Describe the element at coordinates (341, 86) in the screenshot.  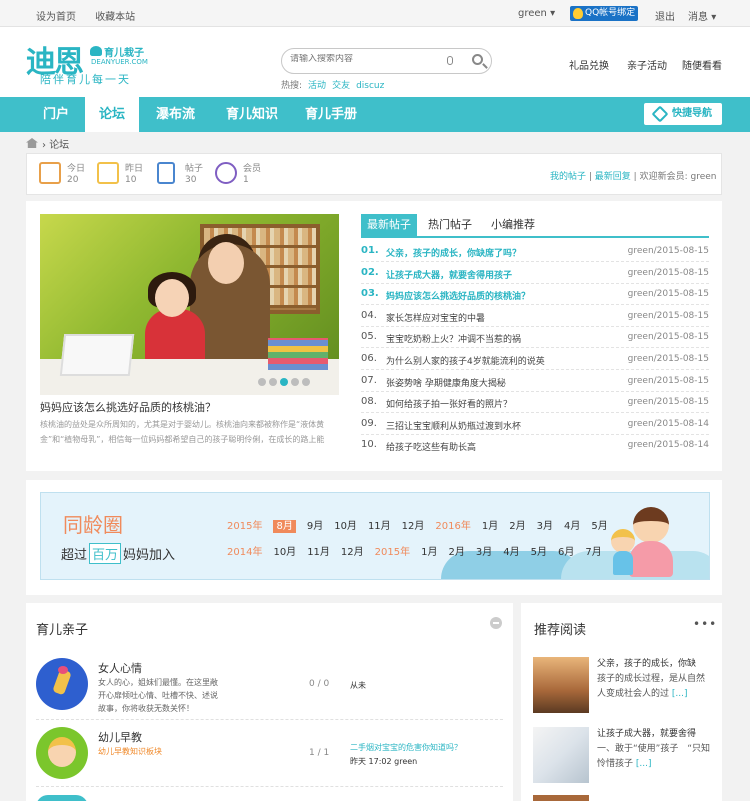
I see `hot-search-link: 交友` at that location.